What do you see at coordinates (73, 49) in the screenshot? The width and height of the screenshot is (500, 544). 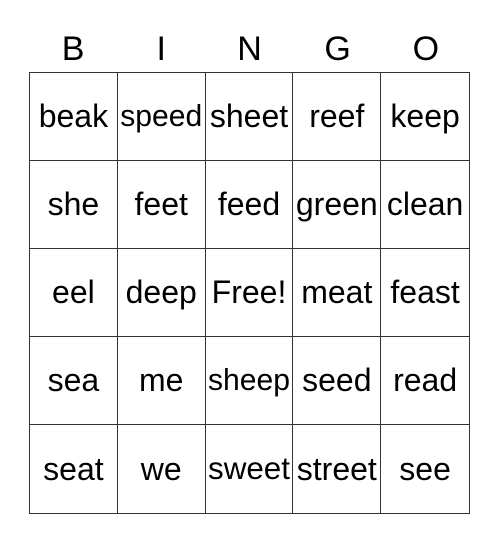 I see `header-letter-b: B` at bounding box center [73, 49].